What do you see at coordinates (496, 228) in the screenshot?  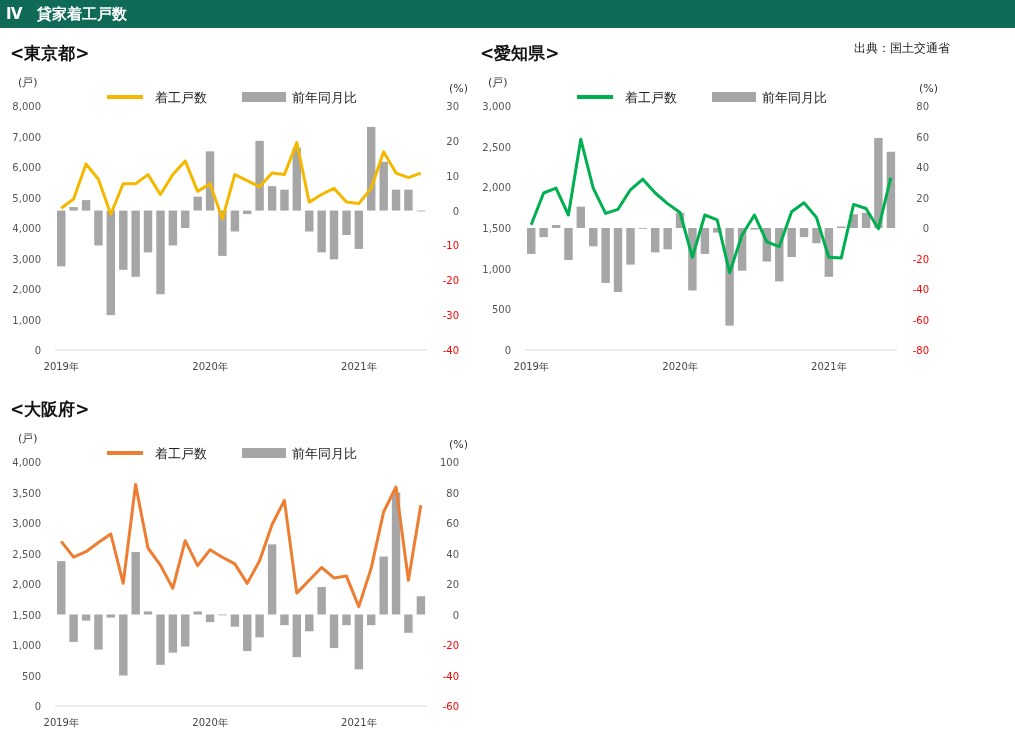 I see `axis-tick-label: 1,500` at bounding box center [496, 228].